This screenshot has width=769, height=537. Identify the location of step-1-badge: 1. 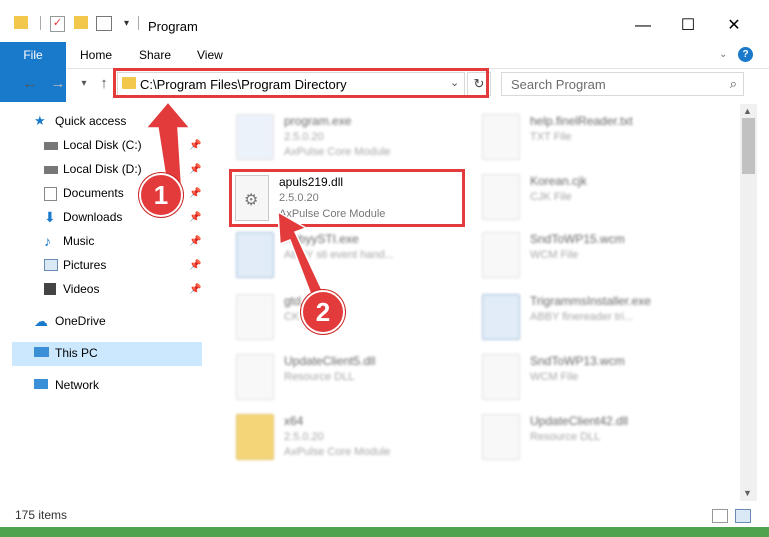
(161, 195).